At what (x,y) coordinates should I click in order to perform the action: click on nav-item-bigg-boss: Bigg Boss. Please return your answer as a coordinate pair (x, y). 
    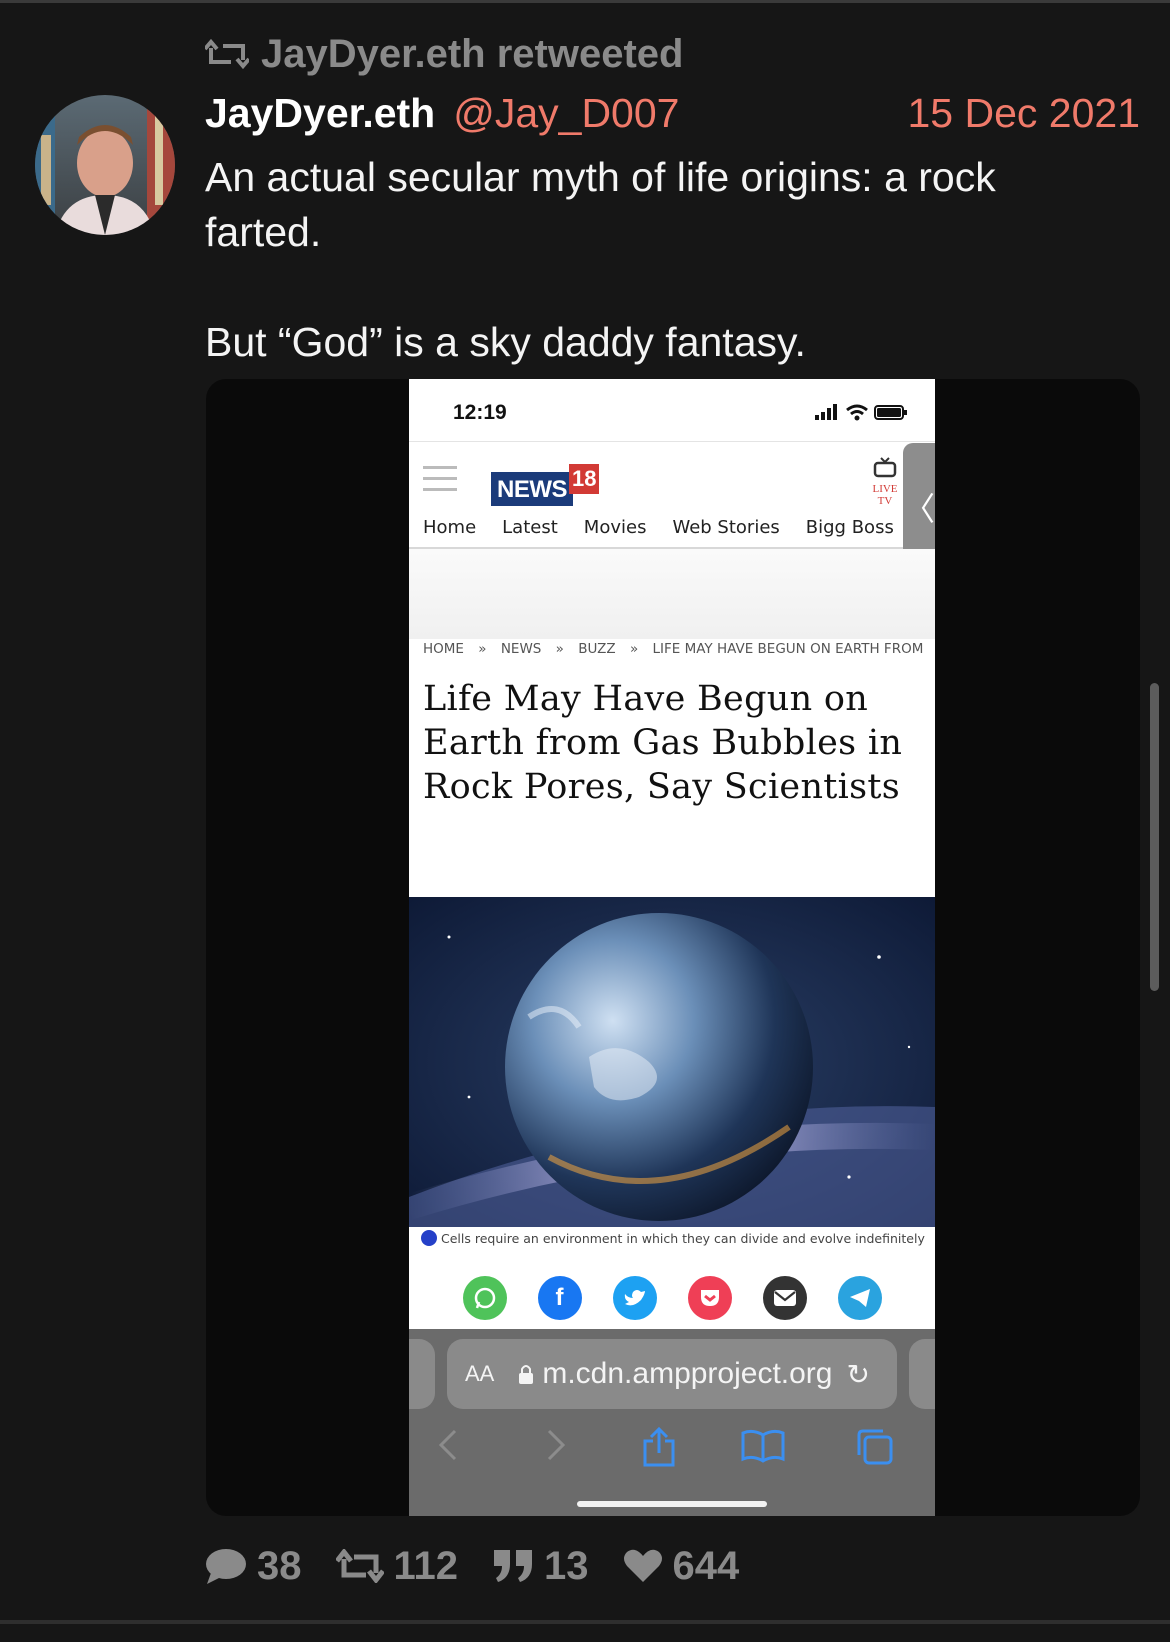
    Looking at the image, I should click on (850, 527).